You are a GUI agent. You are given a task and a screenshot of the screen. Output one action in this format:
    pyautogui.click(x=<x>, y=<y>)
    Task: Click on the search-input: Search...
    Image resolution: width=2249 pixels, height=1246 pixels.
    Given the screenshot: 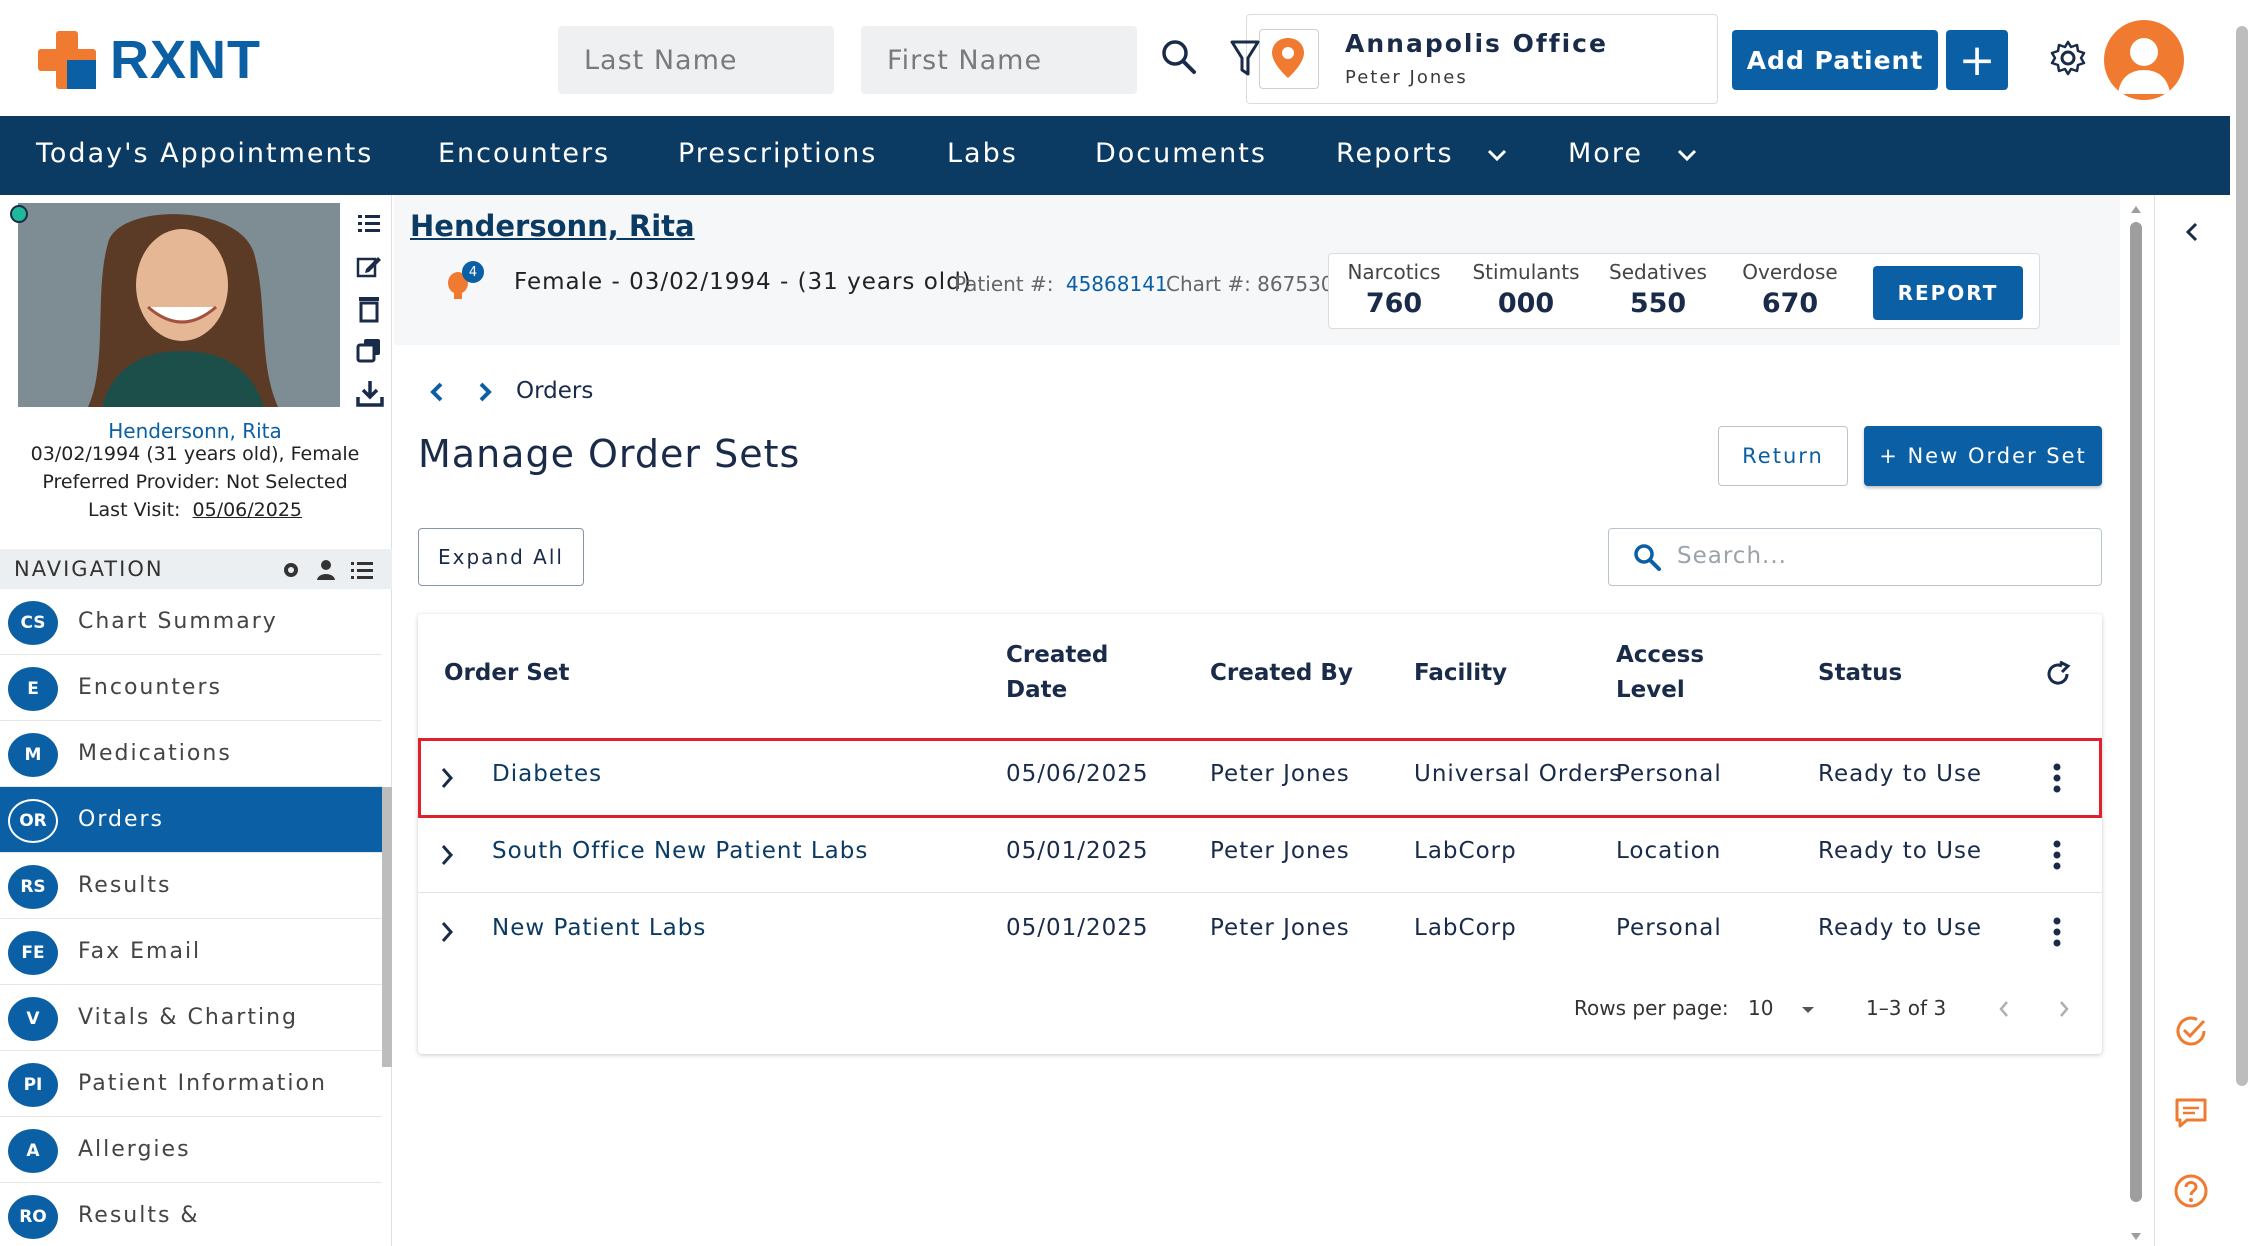 What is the action you would take?
    pyautogui.click(x=1855, y=557)
    